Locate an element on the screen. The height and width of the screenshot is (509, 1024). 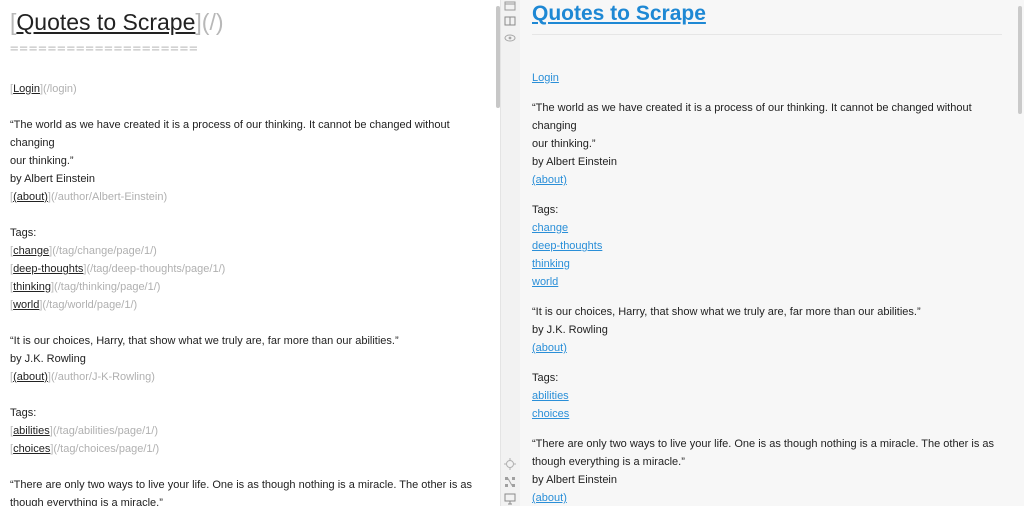
eye-icon is located at coordinates (510, 39).